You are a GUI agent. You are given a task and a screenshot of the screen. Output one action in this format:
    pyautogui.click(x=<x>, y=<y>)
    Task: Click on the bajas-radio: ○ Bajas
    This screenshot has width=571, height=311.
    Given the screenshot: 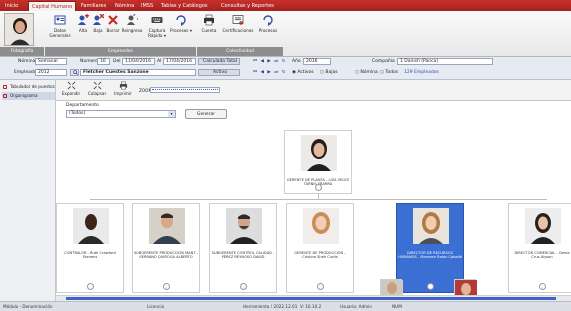 What is the action you would take?
    pyautogui.click(x=329, y=72)
    